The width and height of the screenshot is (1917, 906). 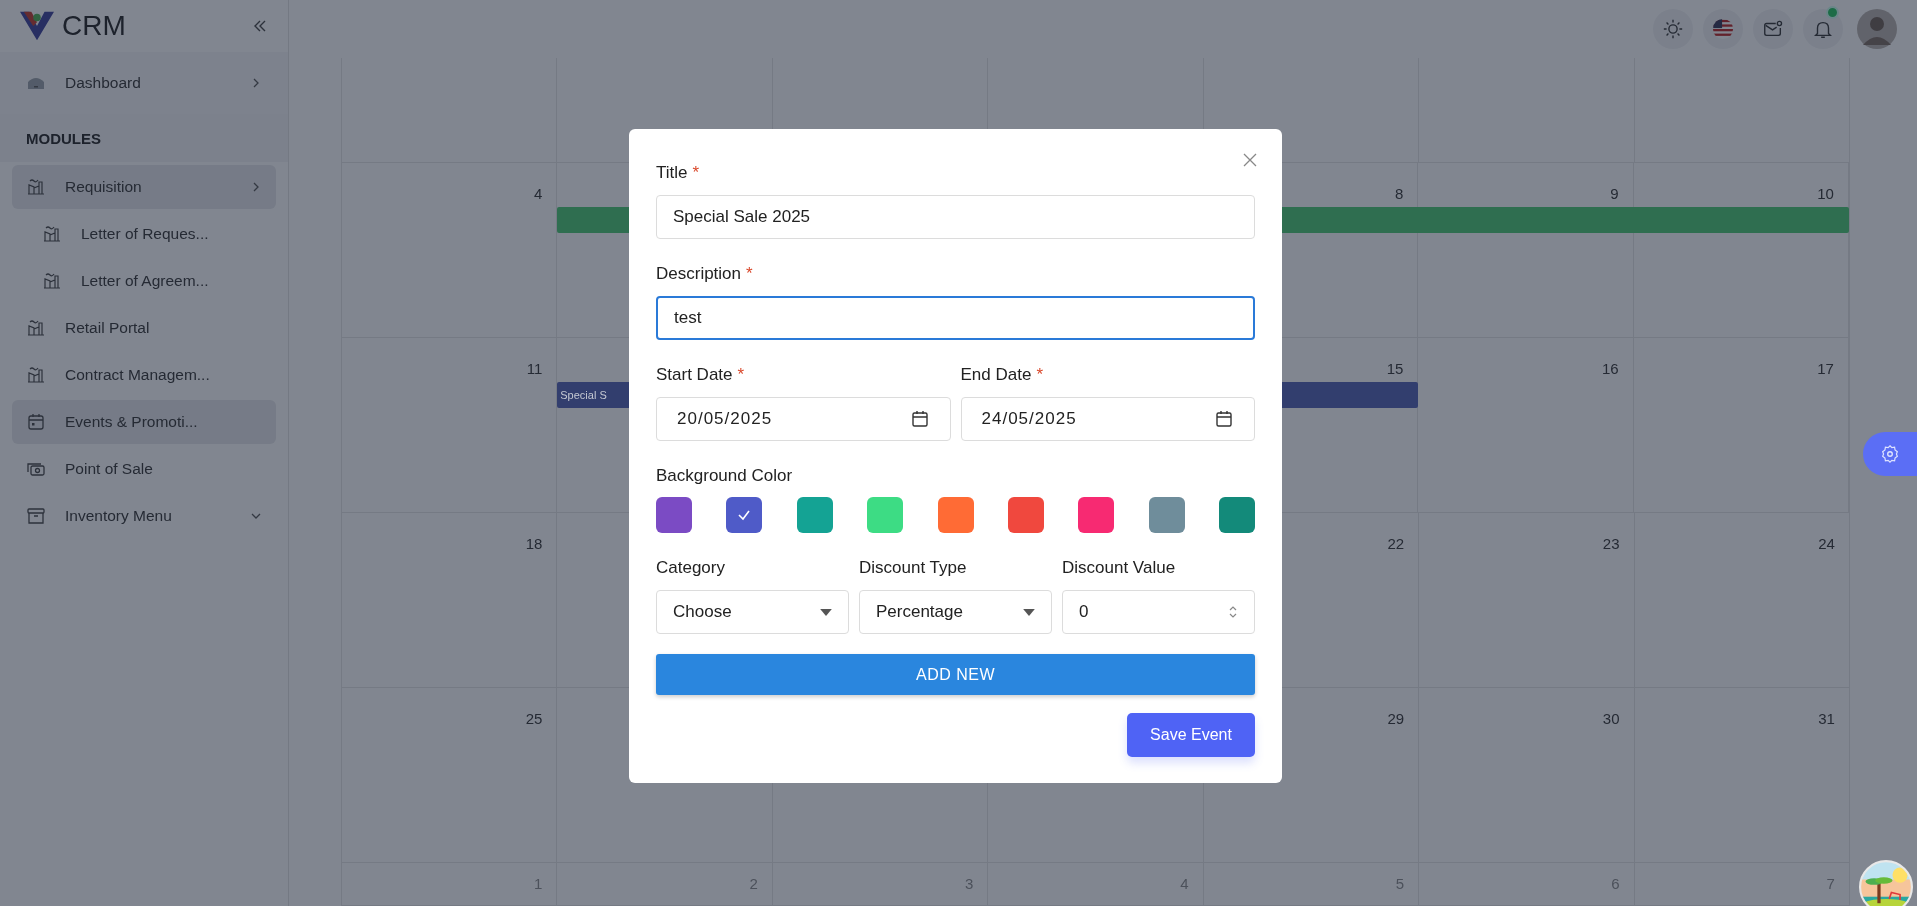 I want to click on day-number: 29, so click(x=1396, y=718).